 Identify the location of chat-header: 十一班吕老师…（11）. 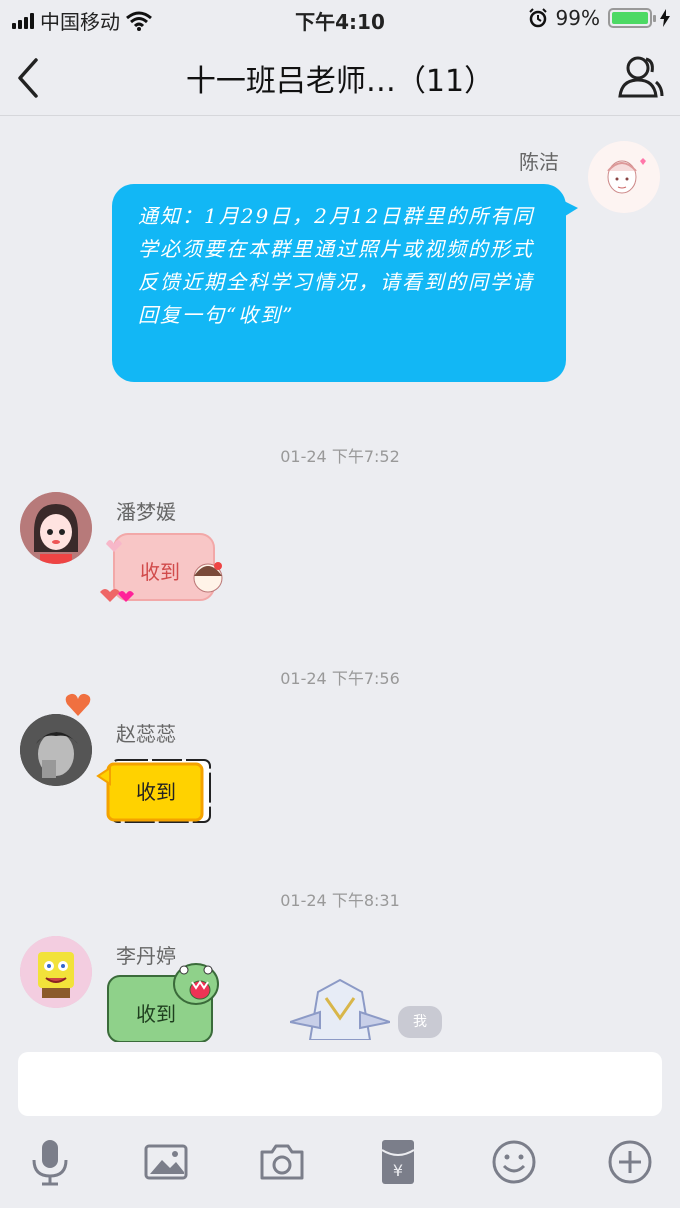
(340, 77).